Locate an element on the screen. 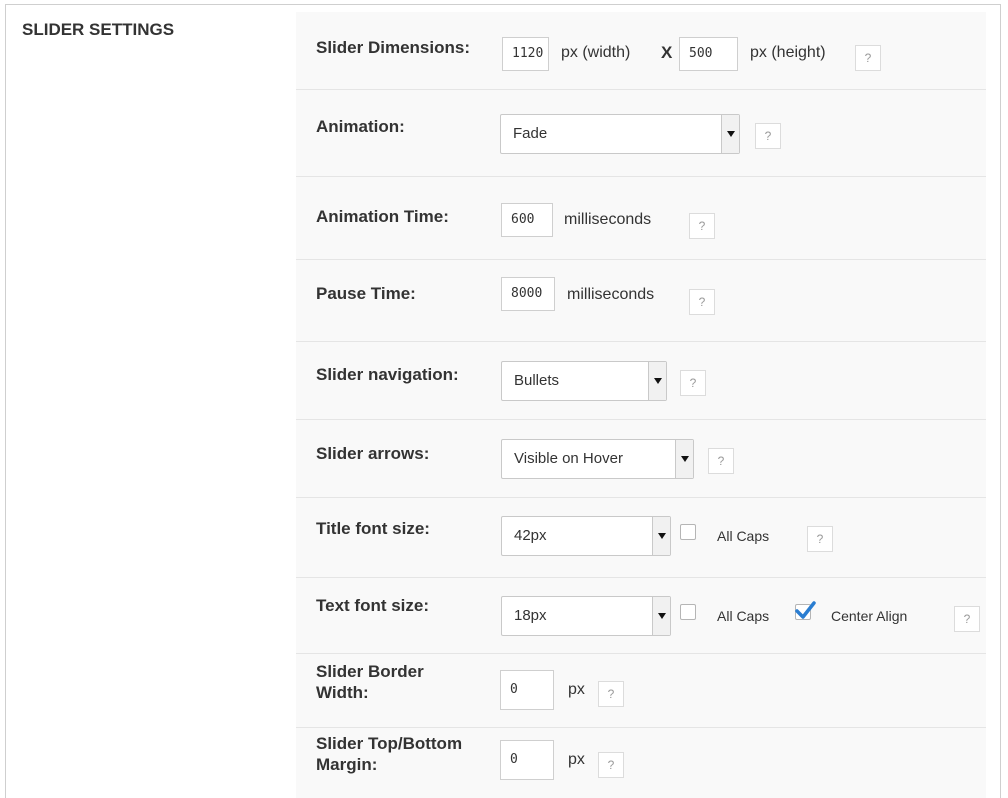 This screenshot has height=798, width=1008. row-slider-border-width: Slider Border Width: 0 px ? is located at coordinates (641, 691).